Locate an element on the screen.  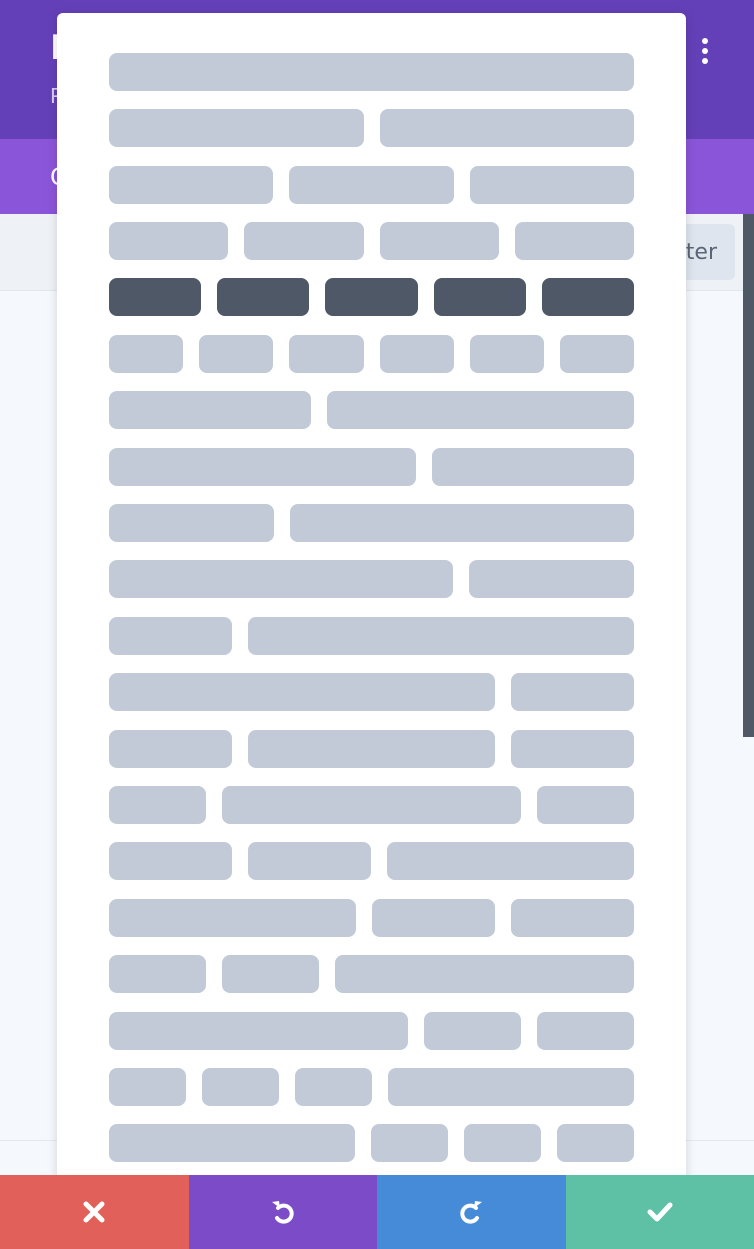
cancel-button is located at coordinates (94, 1212).